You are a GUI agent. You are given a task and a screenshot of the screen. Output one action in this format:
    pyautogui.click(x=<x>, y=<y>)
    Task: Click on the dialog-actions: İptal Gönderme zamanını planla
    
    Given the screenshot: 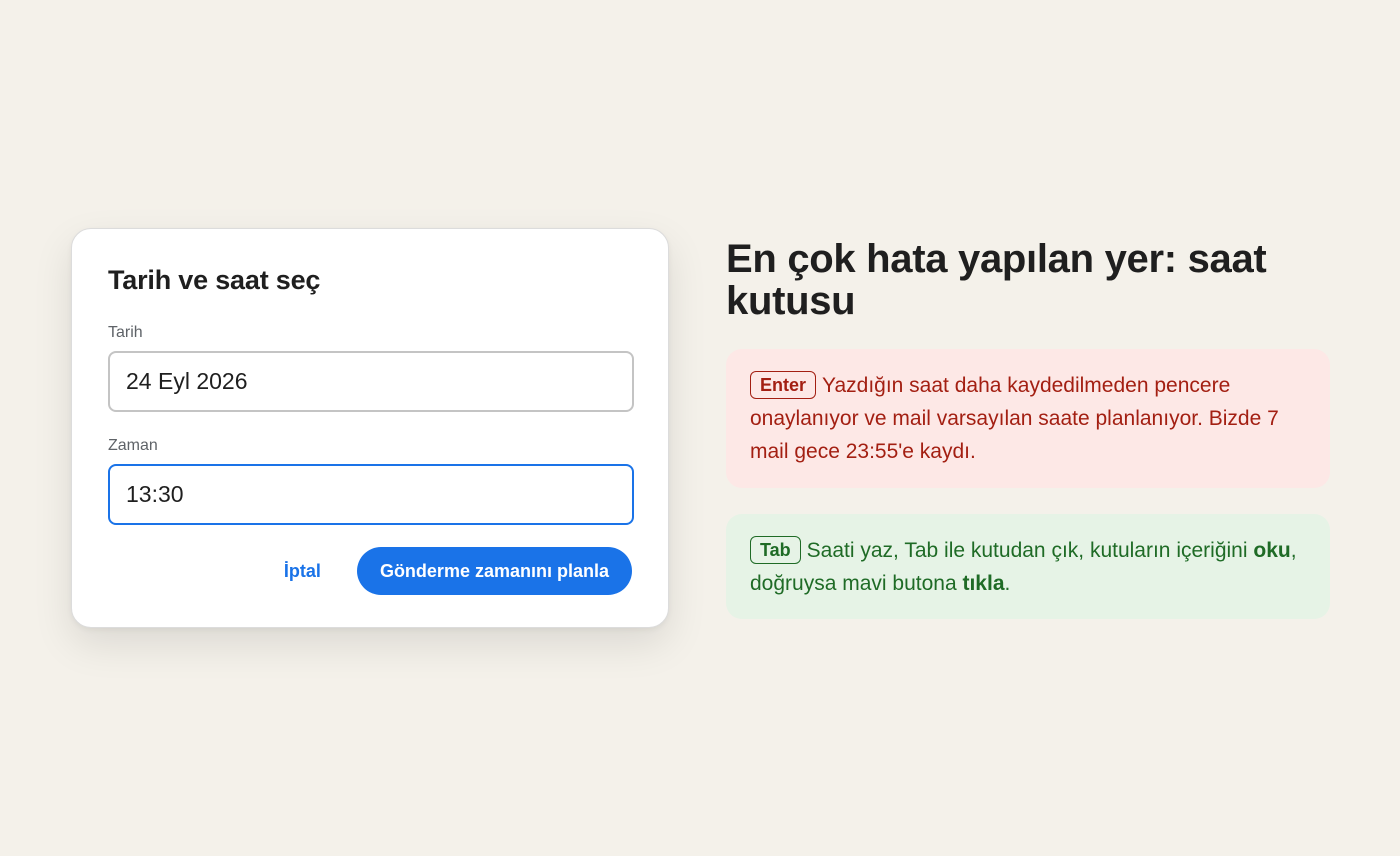 What is the action you would take?
    pyautogui.click(x=453, y=571)
    